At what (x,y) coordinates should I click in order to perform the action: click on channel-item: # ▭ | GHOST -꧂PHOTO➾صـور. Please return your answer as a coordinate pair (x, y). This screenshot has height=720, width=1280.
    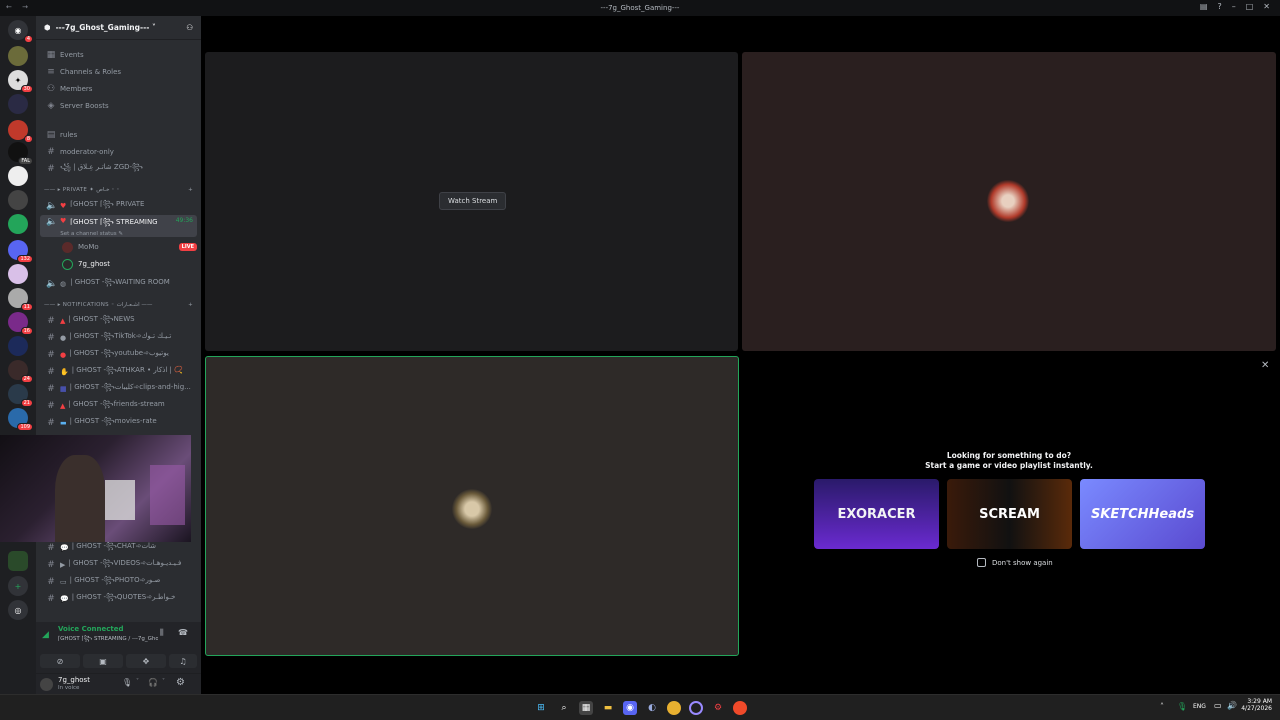
    Looking at the image, I should click on (118, 582).